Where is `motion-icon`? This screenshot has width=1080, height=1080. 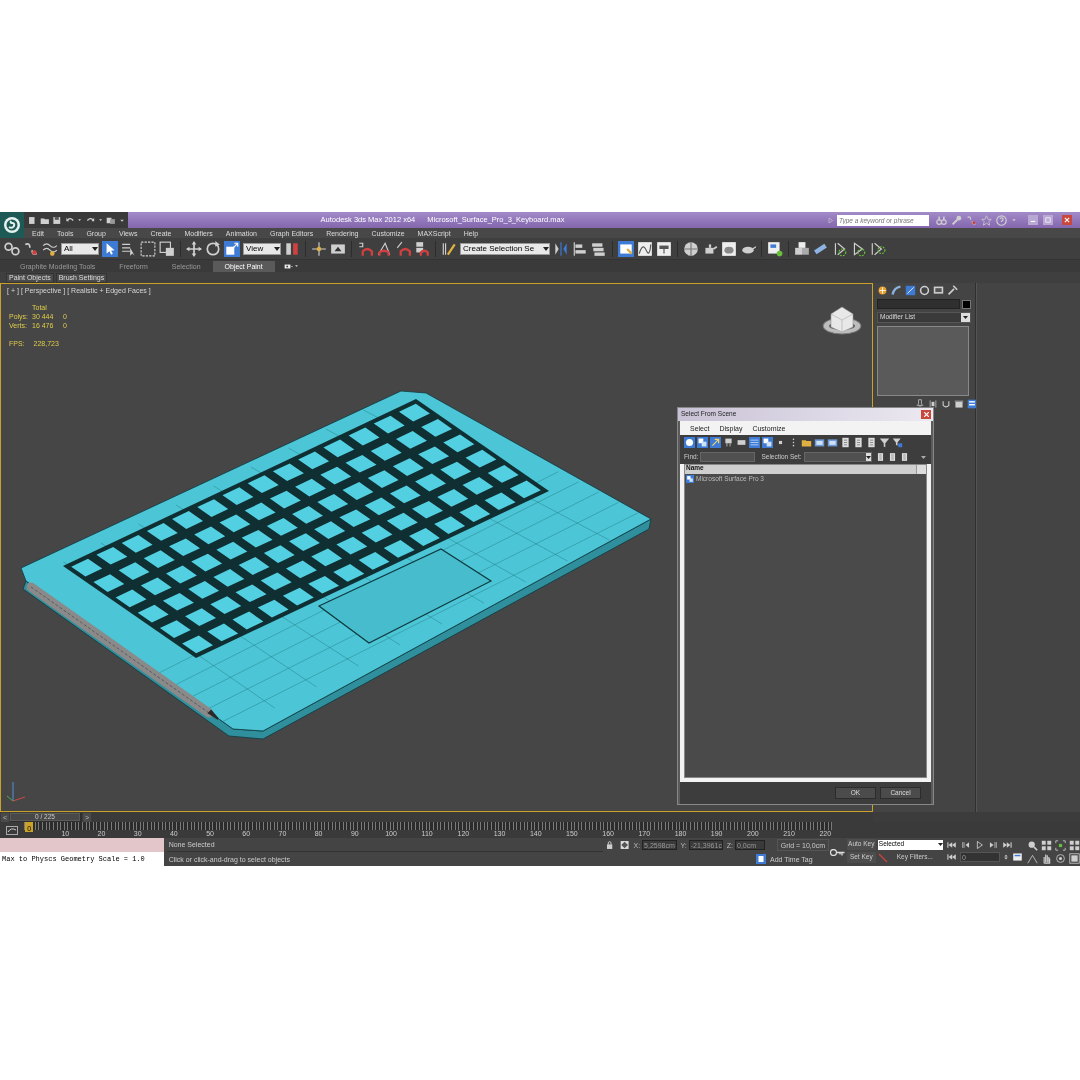
motion-icon is located at coordinates (924, 290).